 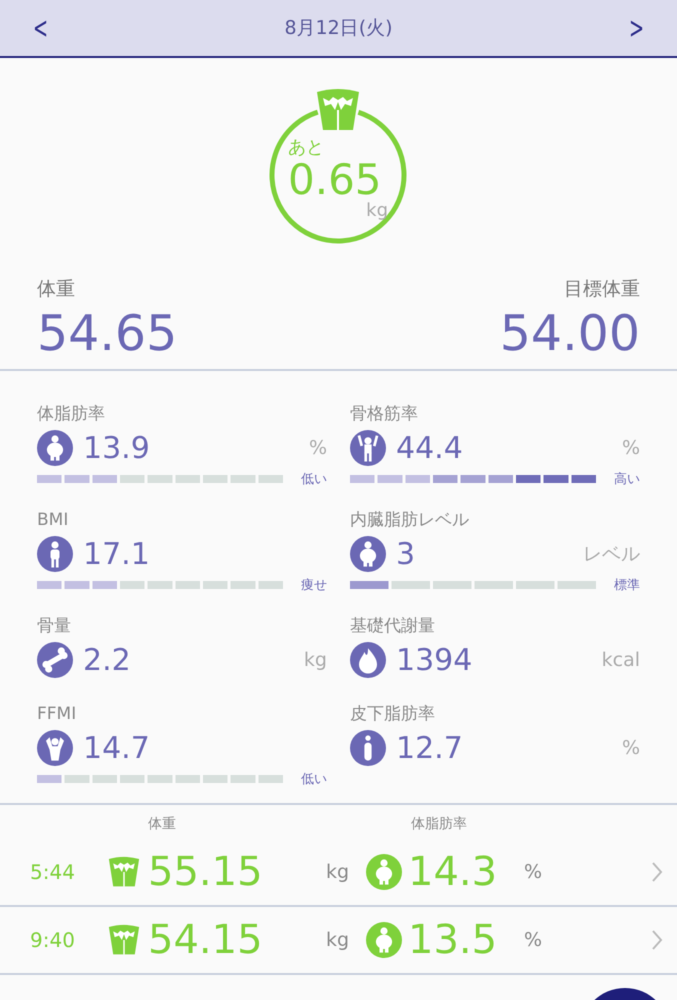 I want to click on weight-value: 54.65, so click(x=107, y=334).